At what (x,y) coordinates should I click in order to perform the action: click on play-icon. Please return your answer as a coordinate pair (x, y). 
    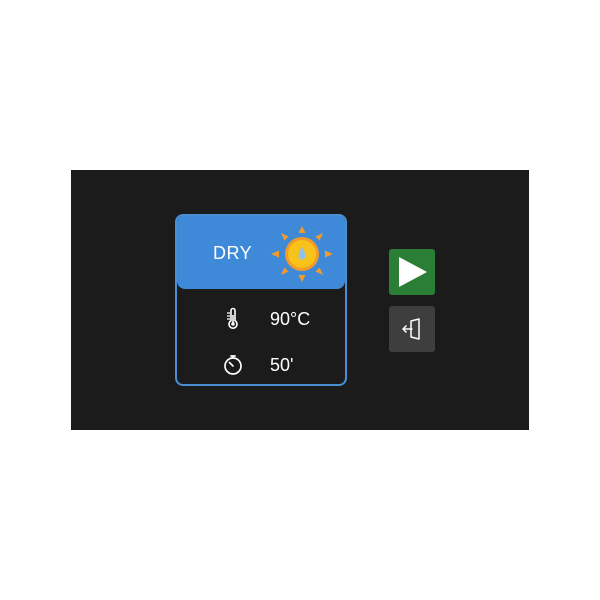
    Looking at the image, I should click on (413, 272).